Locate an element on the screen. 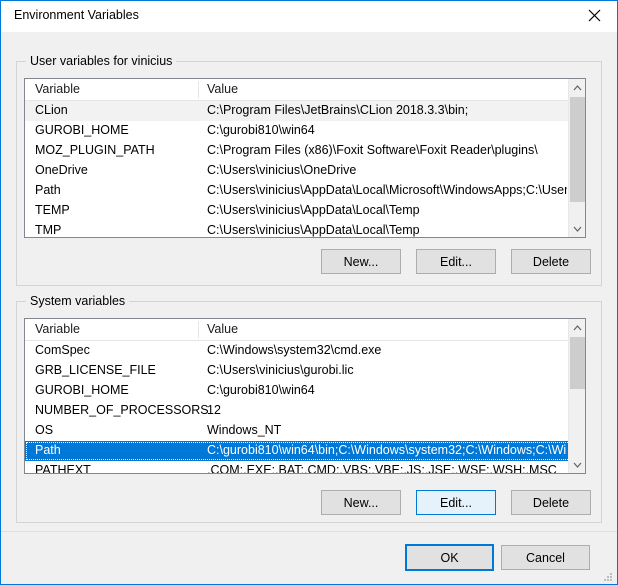 The image size is (618, 585). cell-variable: ComSpec is located at coordinates (62, 350).